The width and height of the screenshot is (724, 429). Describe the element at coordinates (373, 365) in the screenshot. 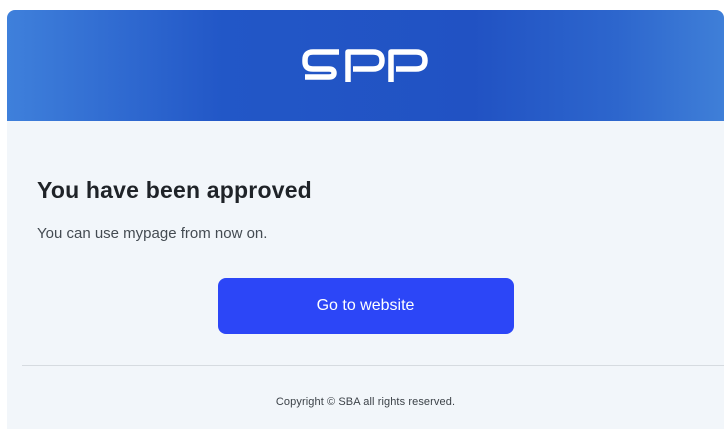

I see `footer-divider` at that location.